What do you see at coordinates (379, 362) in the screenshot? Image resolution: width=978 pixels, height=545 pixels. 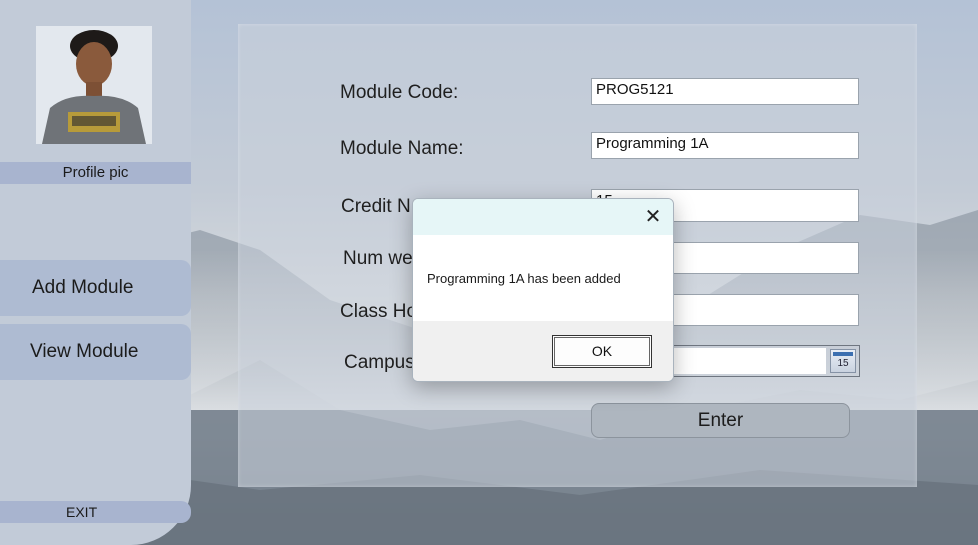 I see `campus-date-label: Campus` at bounding box center [379, 362].